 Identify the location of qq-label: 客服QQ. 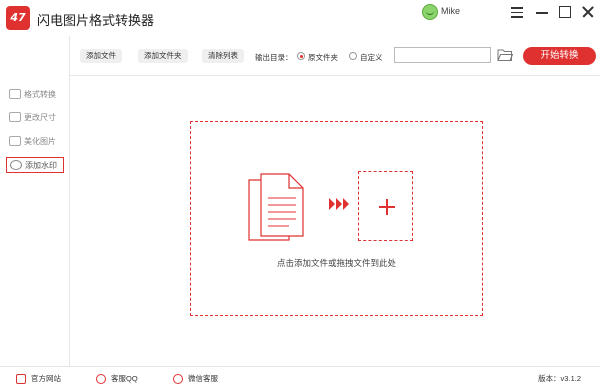
(124, 378).